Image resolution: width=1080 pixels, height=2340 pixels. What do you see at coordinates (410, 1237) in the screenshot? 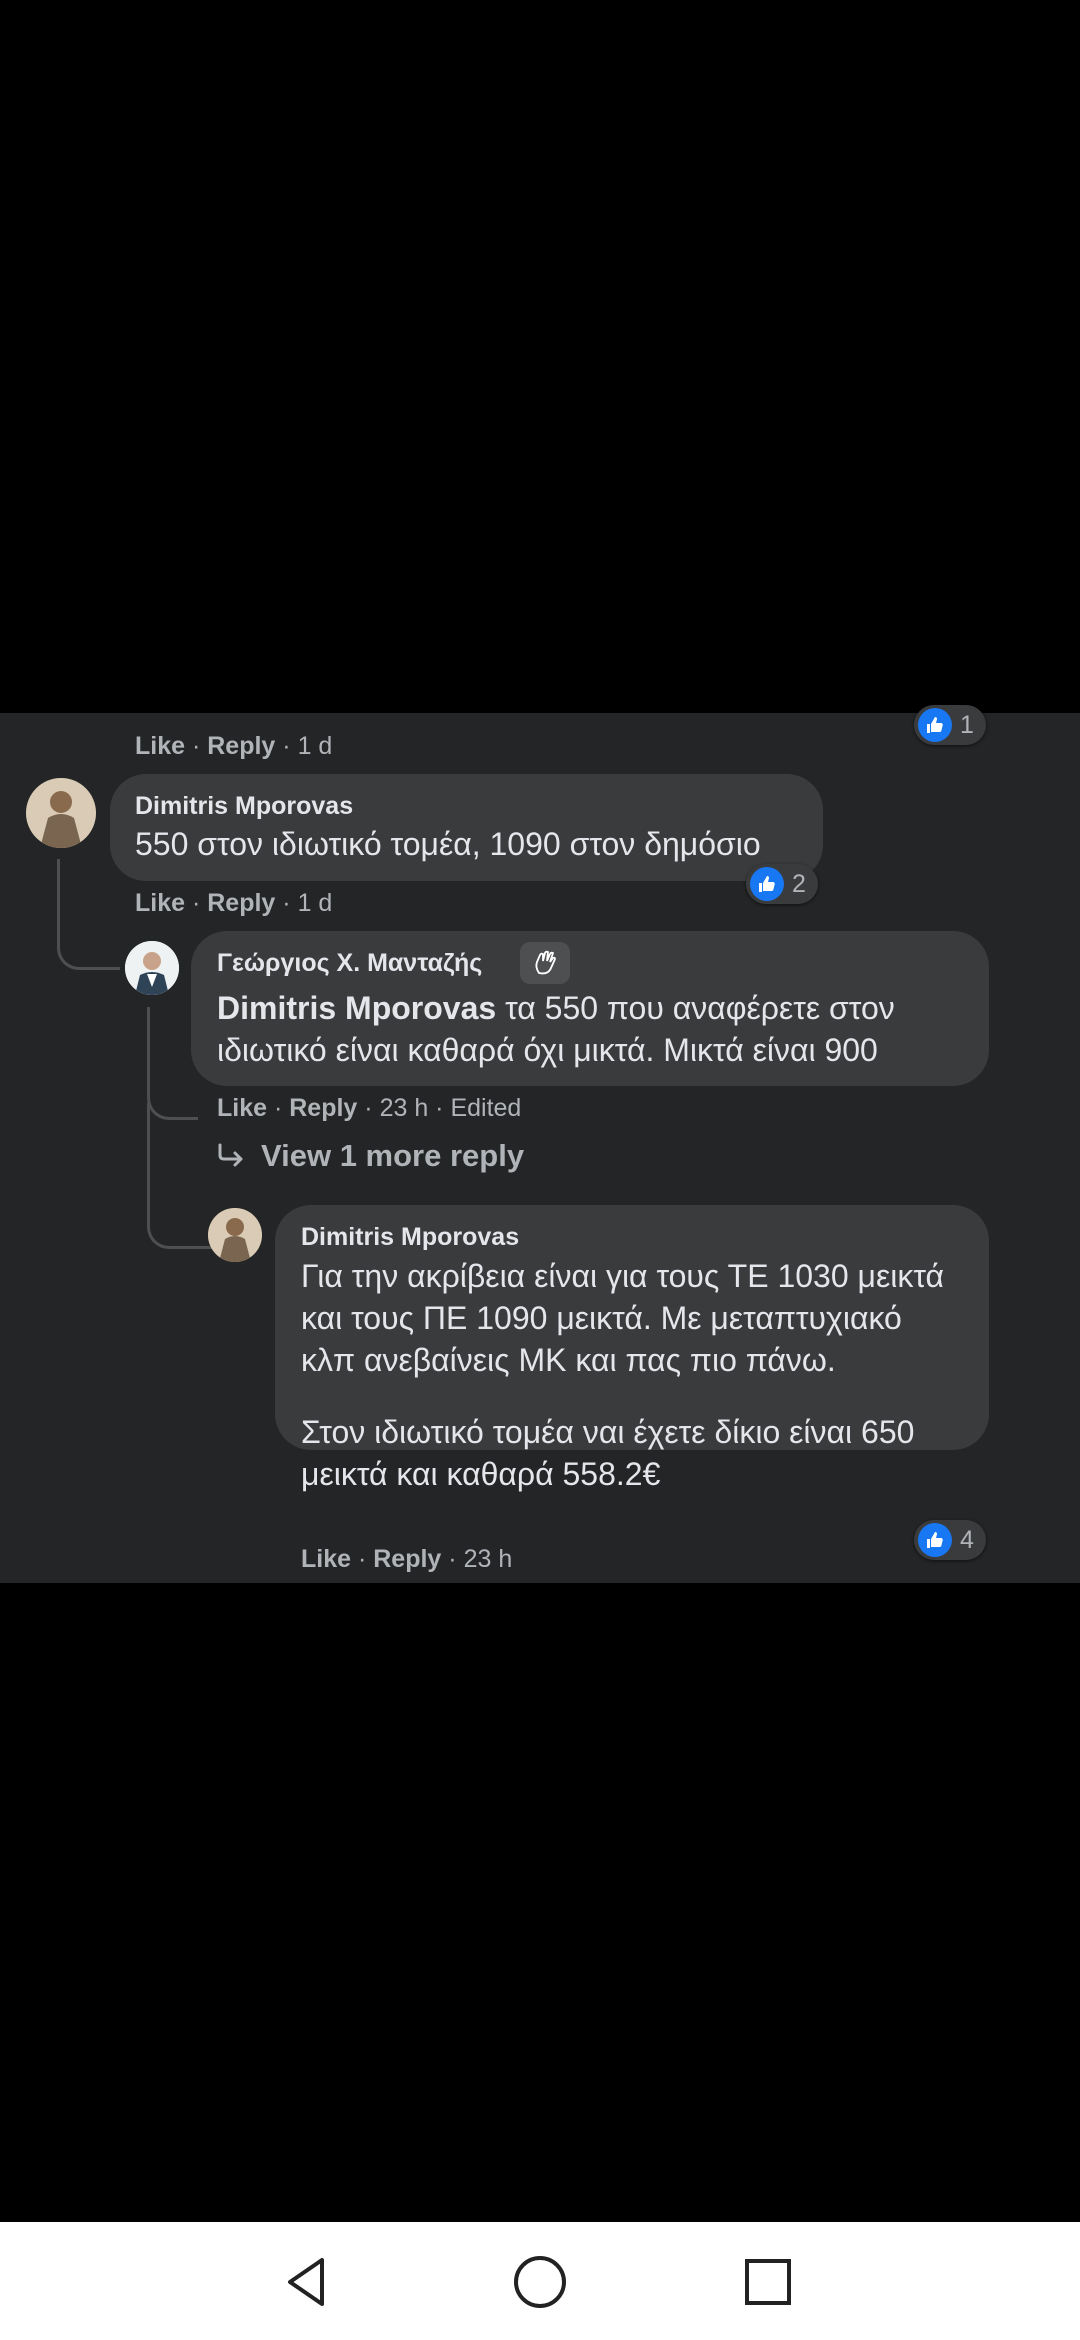
I see `reply-author: Dimitris Mporovas` at bounding box center [410, 1237].